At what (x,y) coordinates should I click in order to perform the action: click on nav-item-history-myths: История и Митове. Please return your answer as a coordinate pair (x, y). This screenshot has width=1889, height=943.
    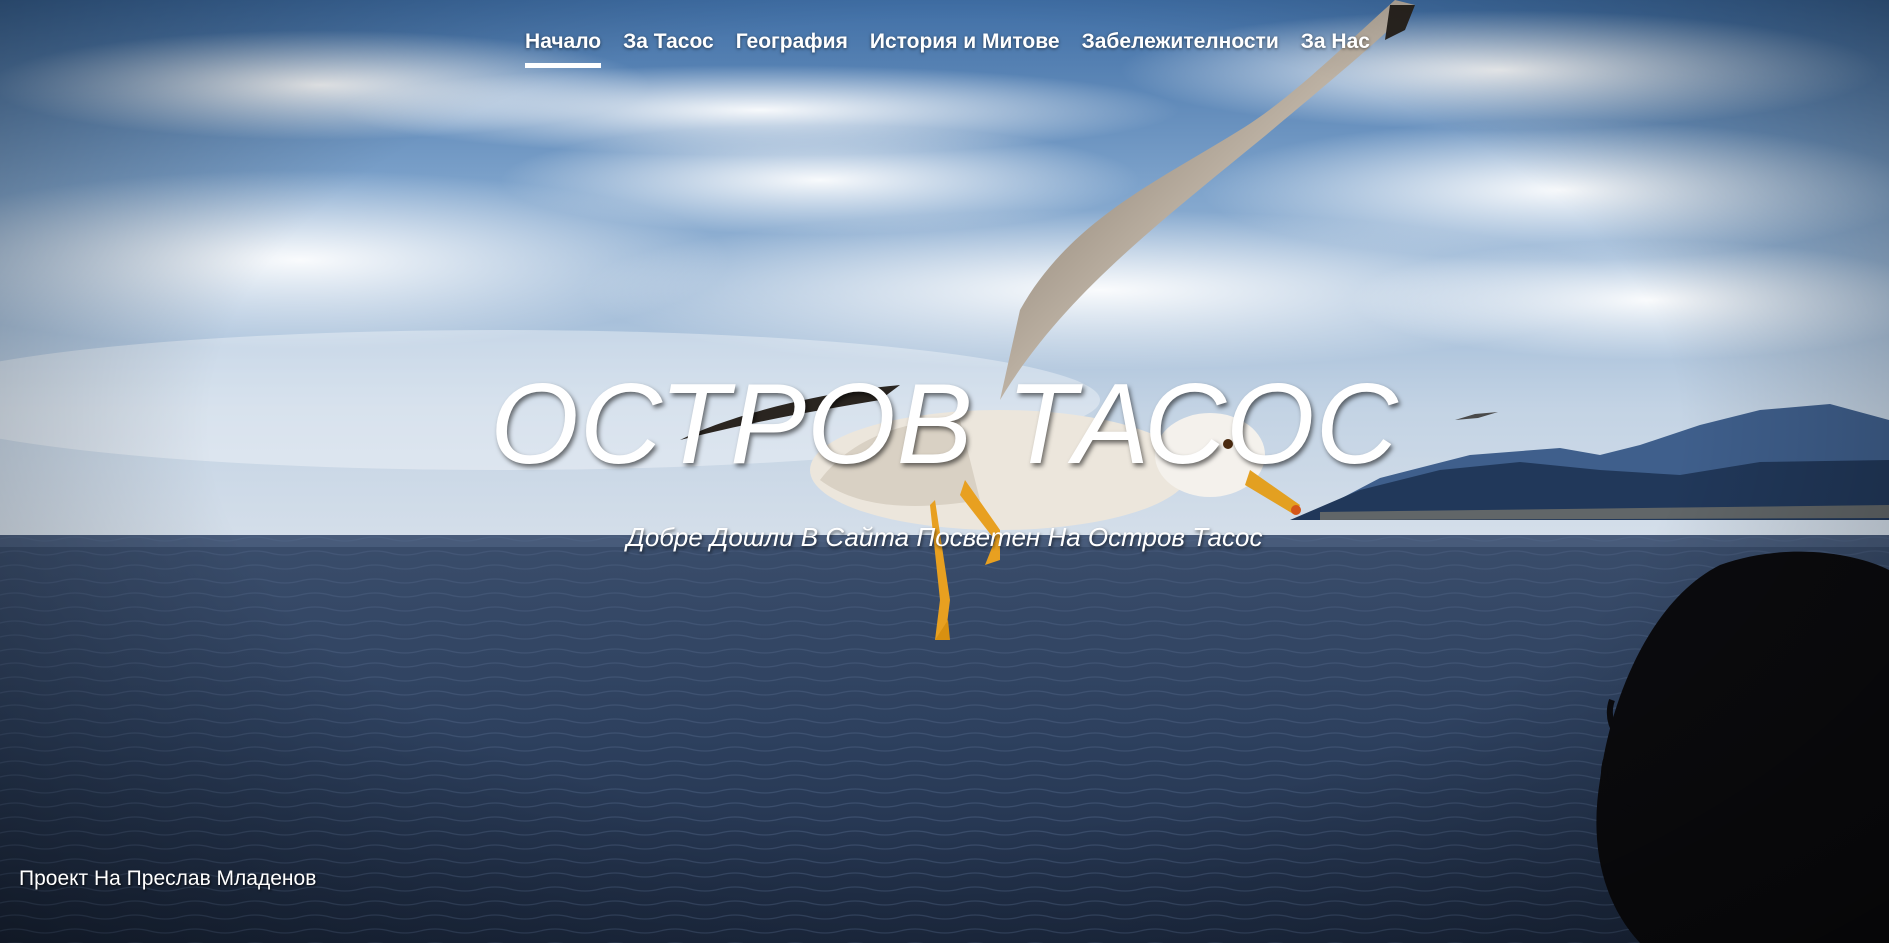
    Looking at the image, I should click on (965, 47).